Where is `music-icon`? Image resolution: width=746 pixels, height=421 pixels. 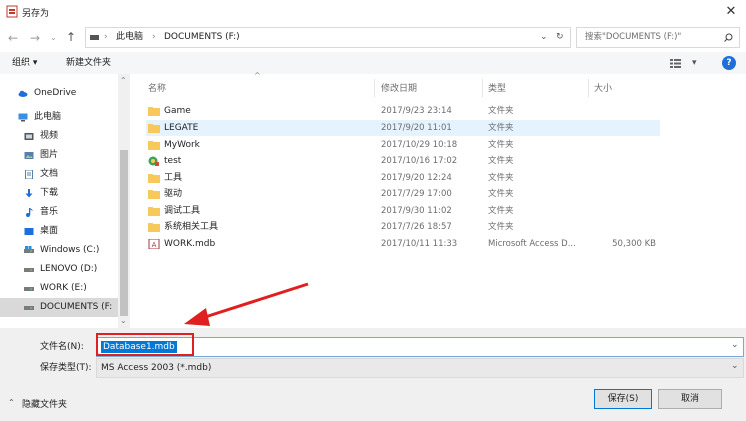
music-icon is located at coordinates (29, 212).